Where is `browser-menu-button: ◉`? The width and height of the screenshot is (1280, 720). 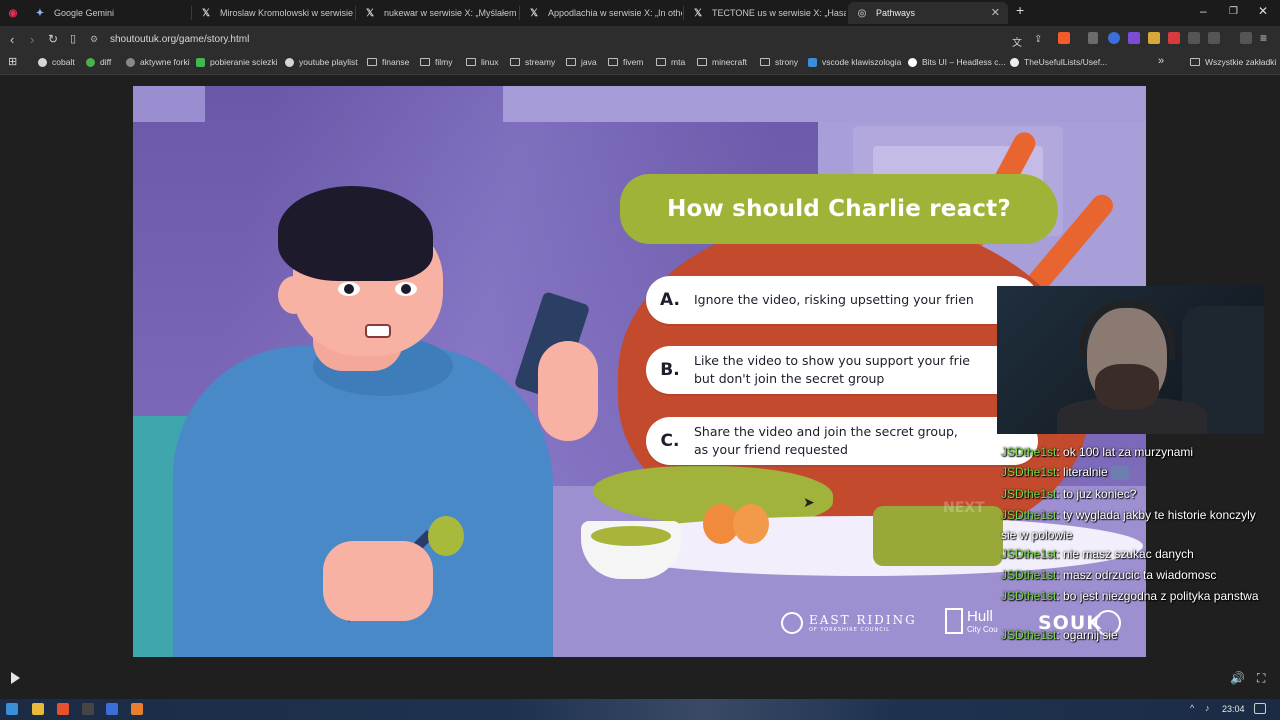 browser-menu-button: ◉ is located at coordinates (13, 13).